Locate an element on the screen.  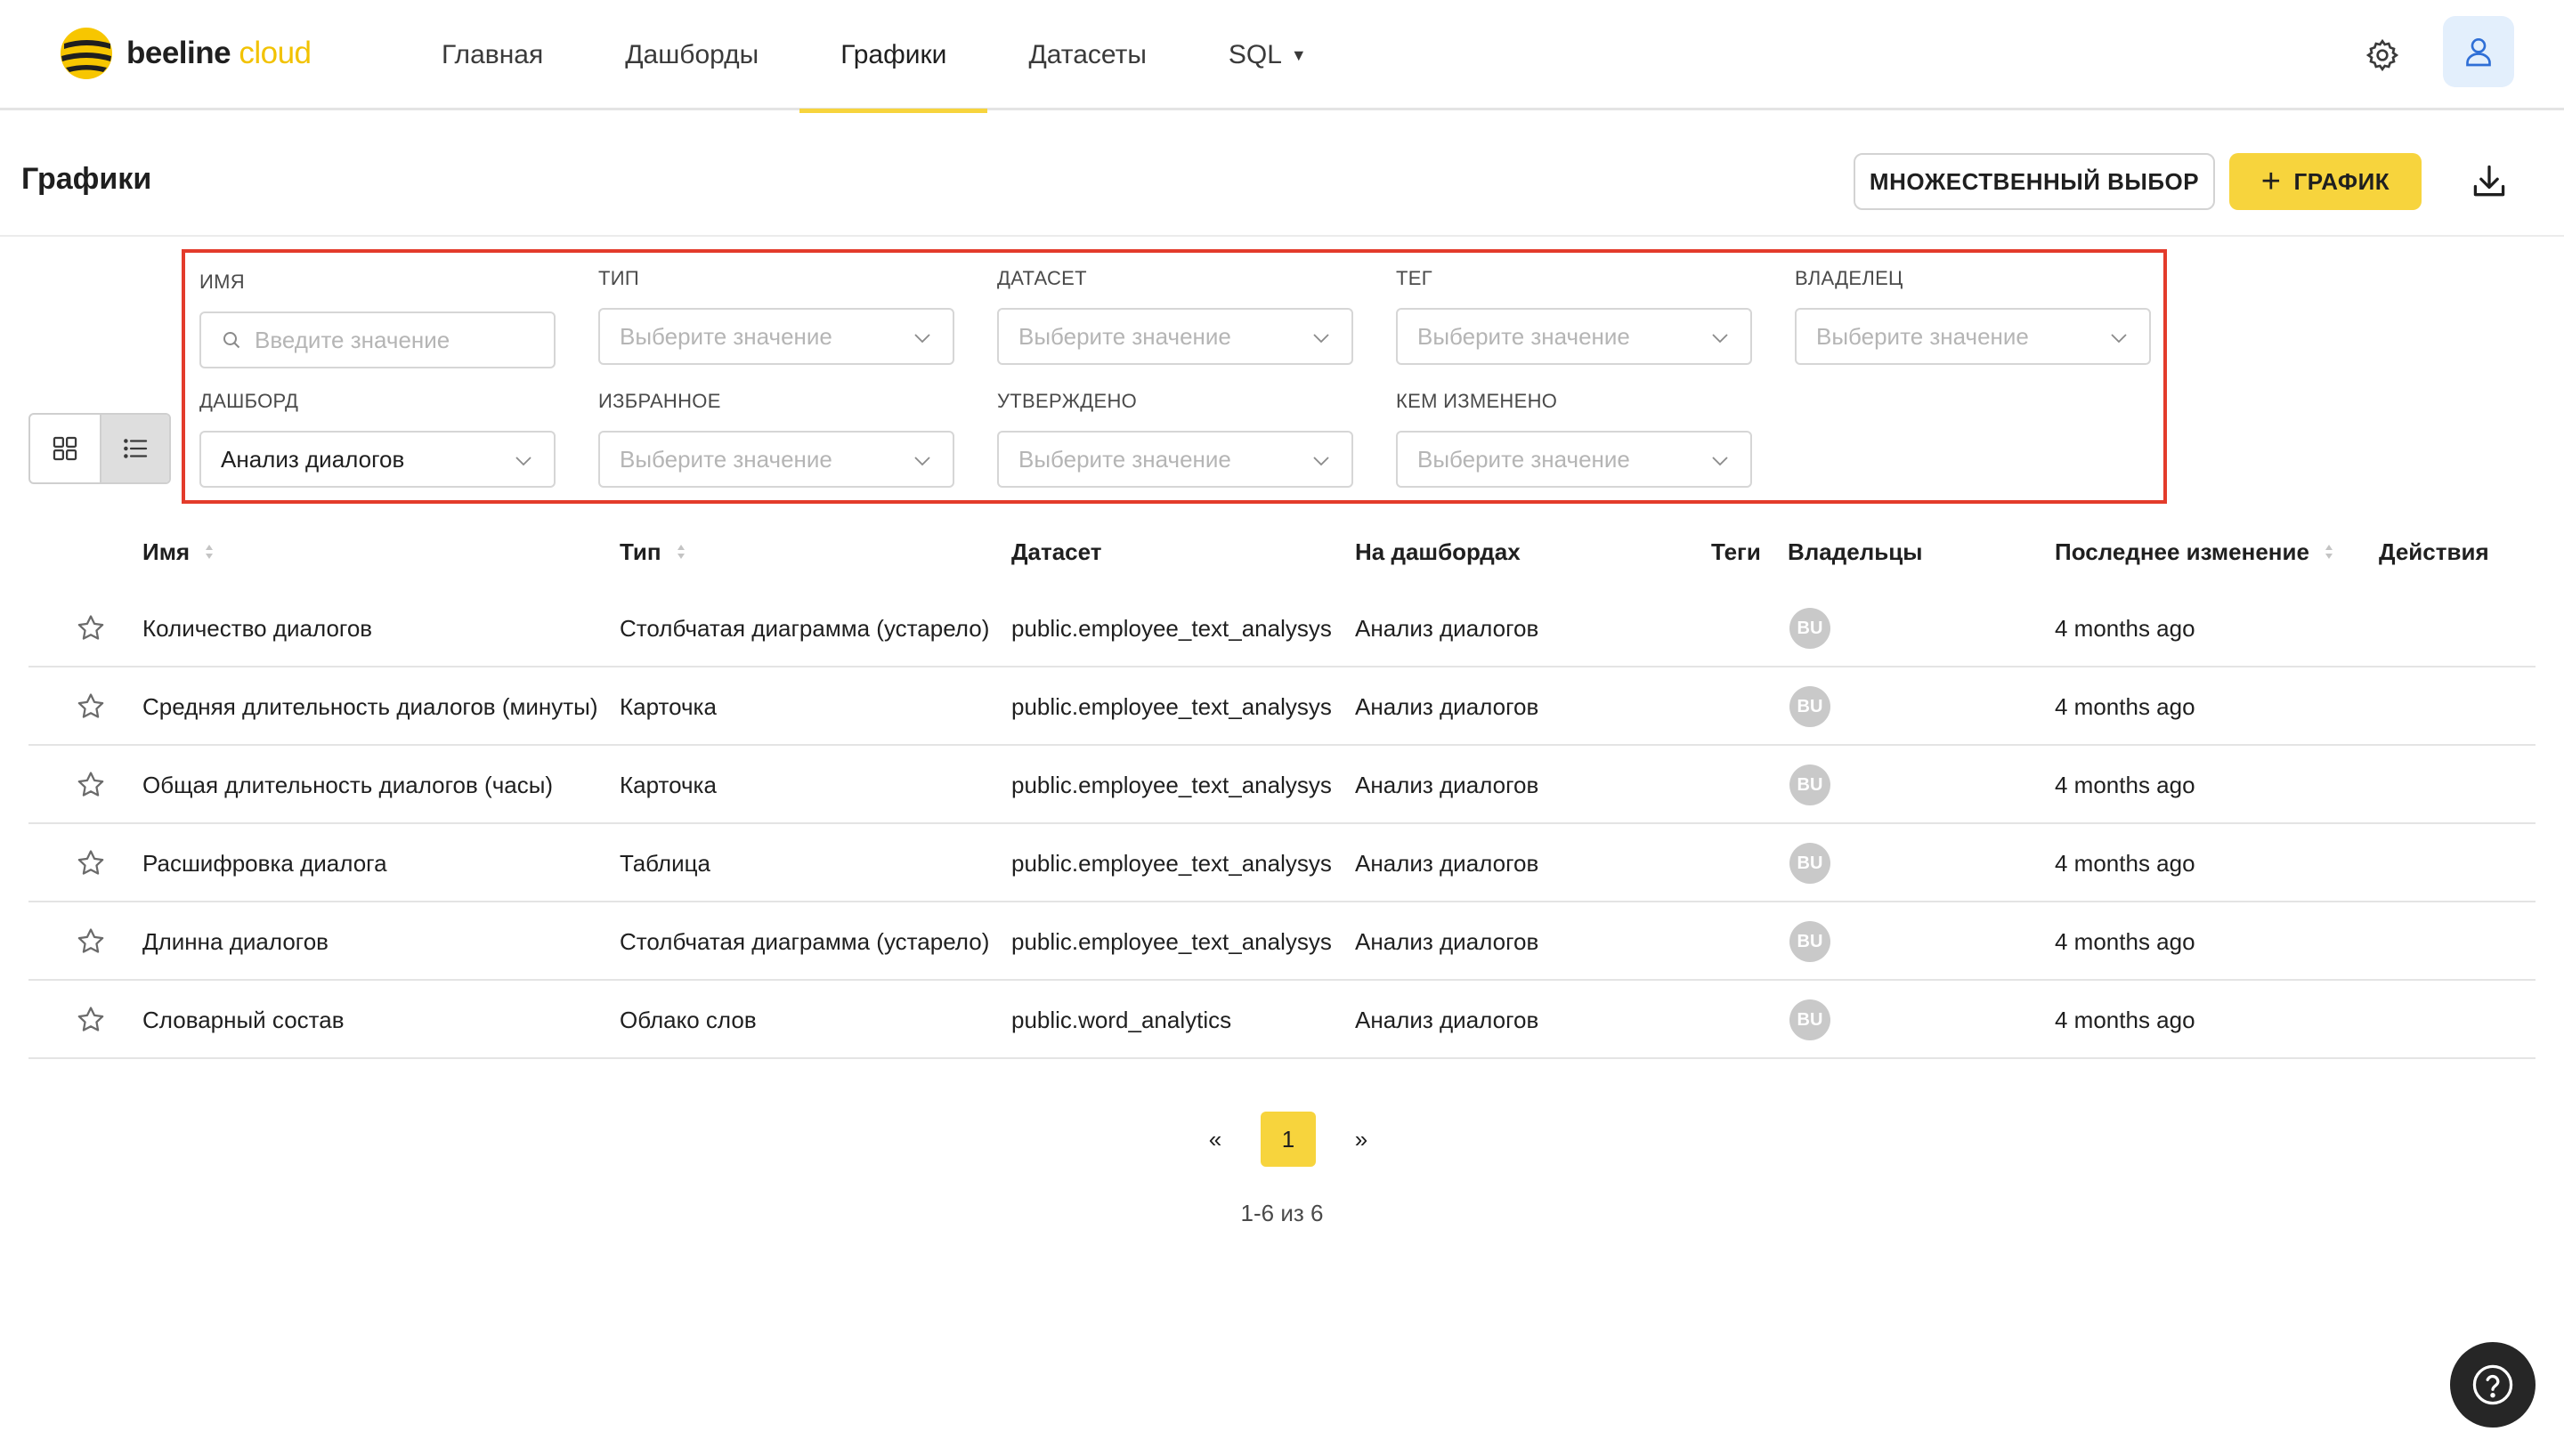
nav-item-label: Графики is located at coordinates (893, 54).